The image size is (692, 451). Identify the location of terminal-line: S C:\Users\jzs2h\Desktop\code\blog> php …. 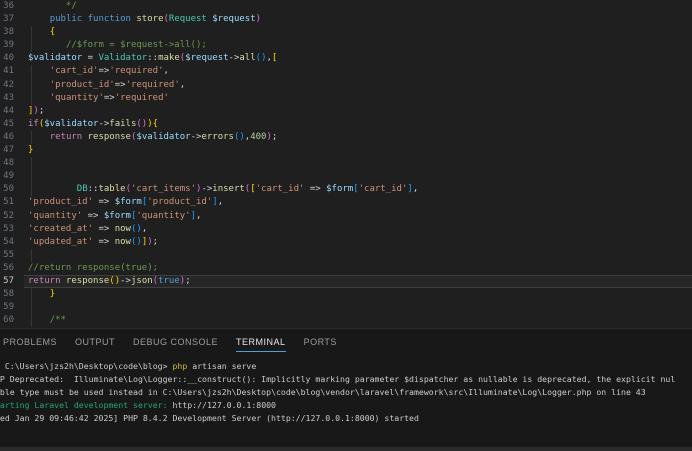
(346, 366).